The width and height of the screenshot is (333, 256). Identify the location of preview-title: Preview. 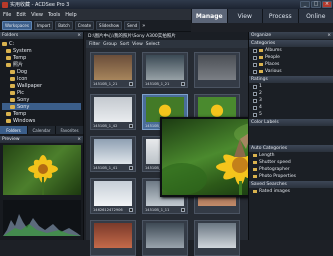
(11, 139).